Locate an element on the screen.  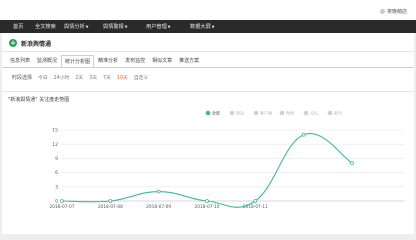
nav-item-fulltext-search: 全文搜索 is located at coordinates (45, 26).